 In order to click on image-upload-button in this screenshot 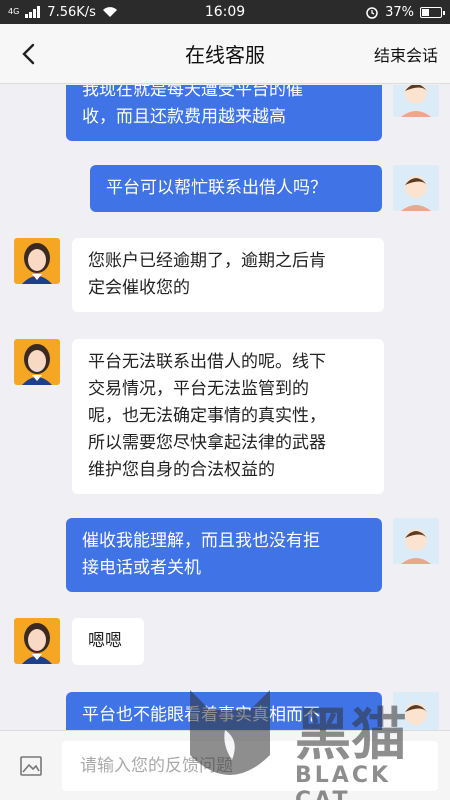, I will do `click(31, 765)`.